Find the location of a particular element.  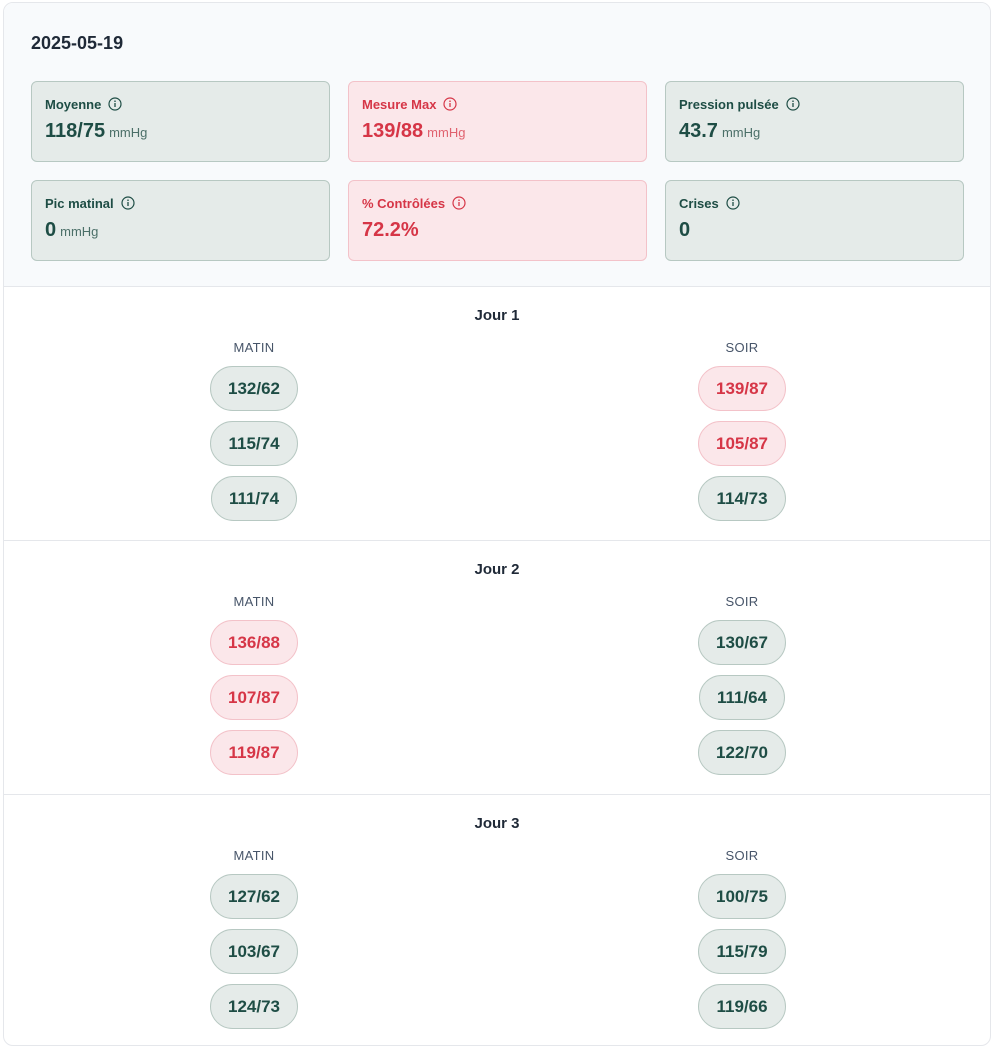

stat-label: Mesure Max is located at coordinates (399, 104).